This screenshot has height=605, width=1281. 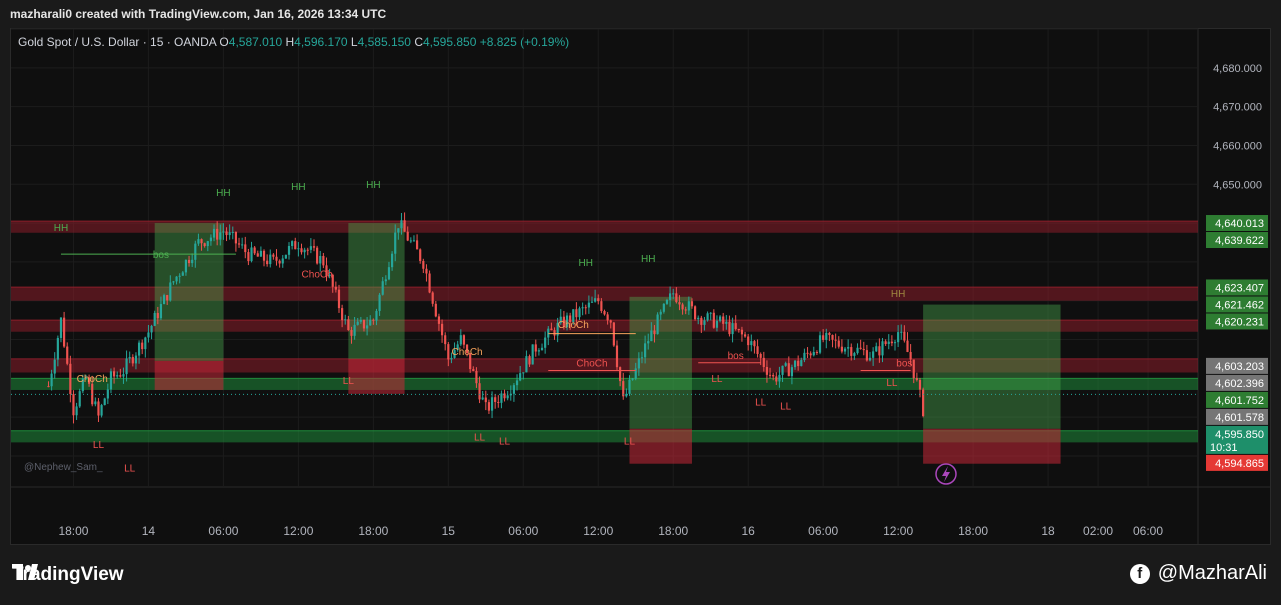 I want to click on high-label: H, so click(x=290, y=42).